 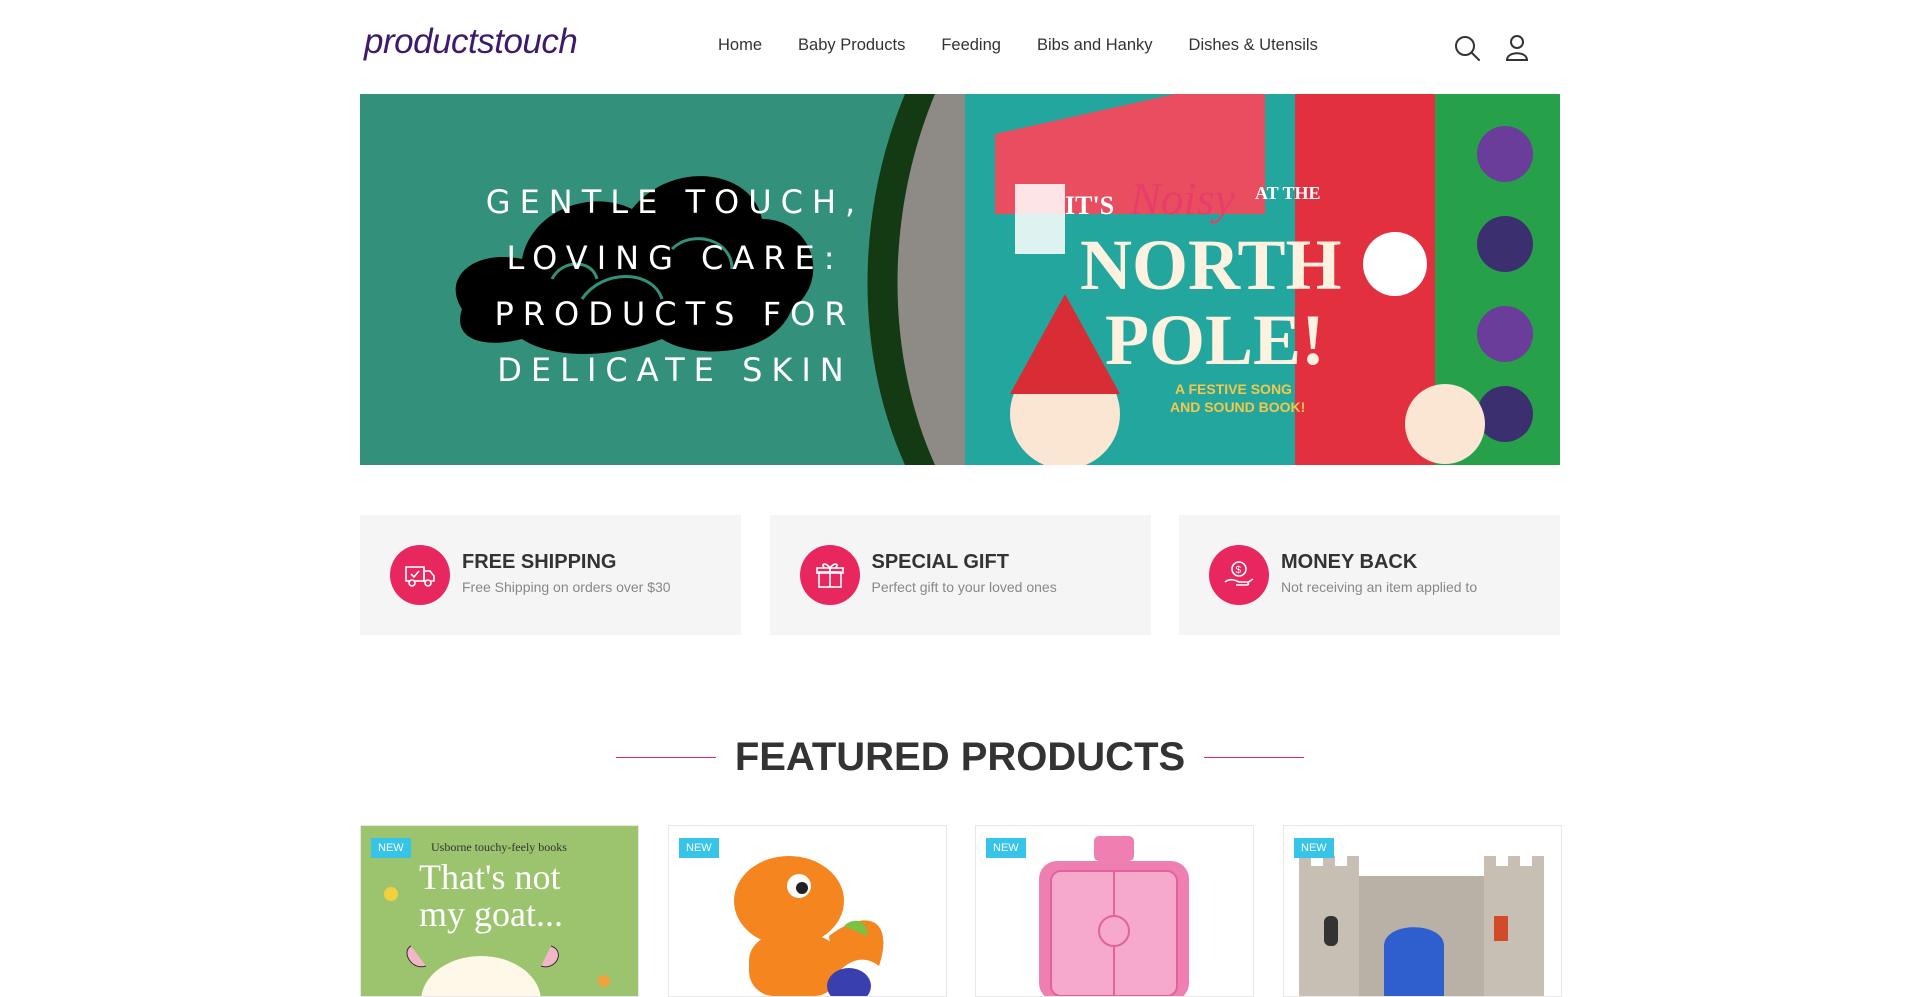 I want to click on nav-baby-products: Baby Products, so click(x=851, y=45).